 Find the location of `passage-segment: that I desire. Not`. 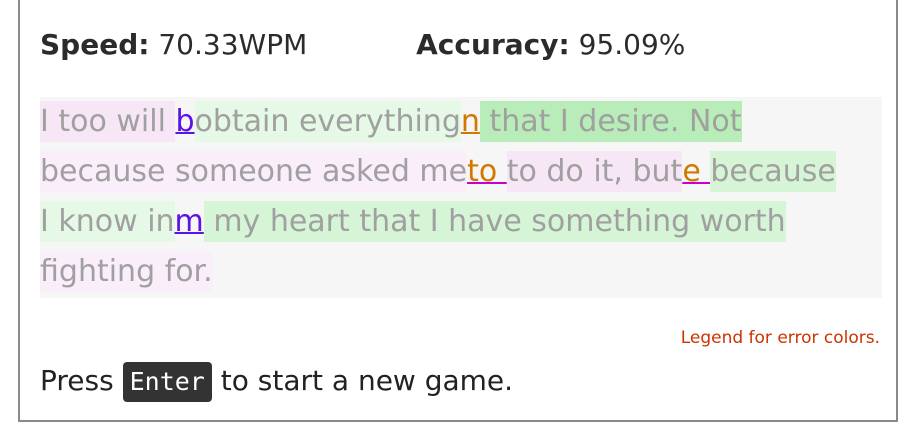

passage-segment: that I desire. Not is located at coordinates (610, 121).